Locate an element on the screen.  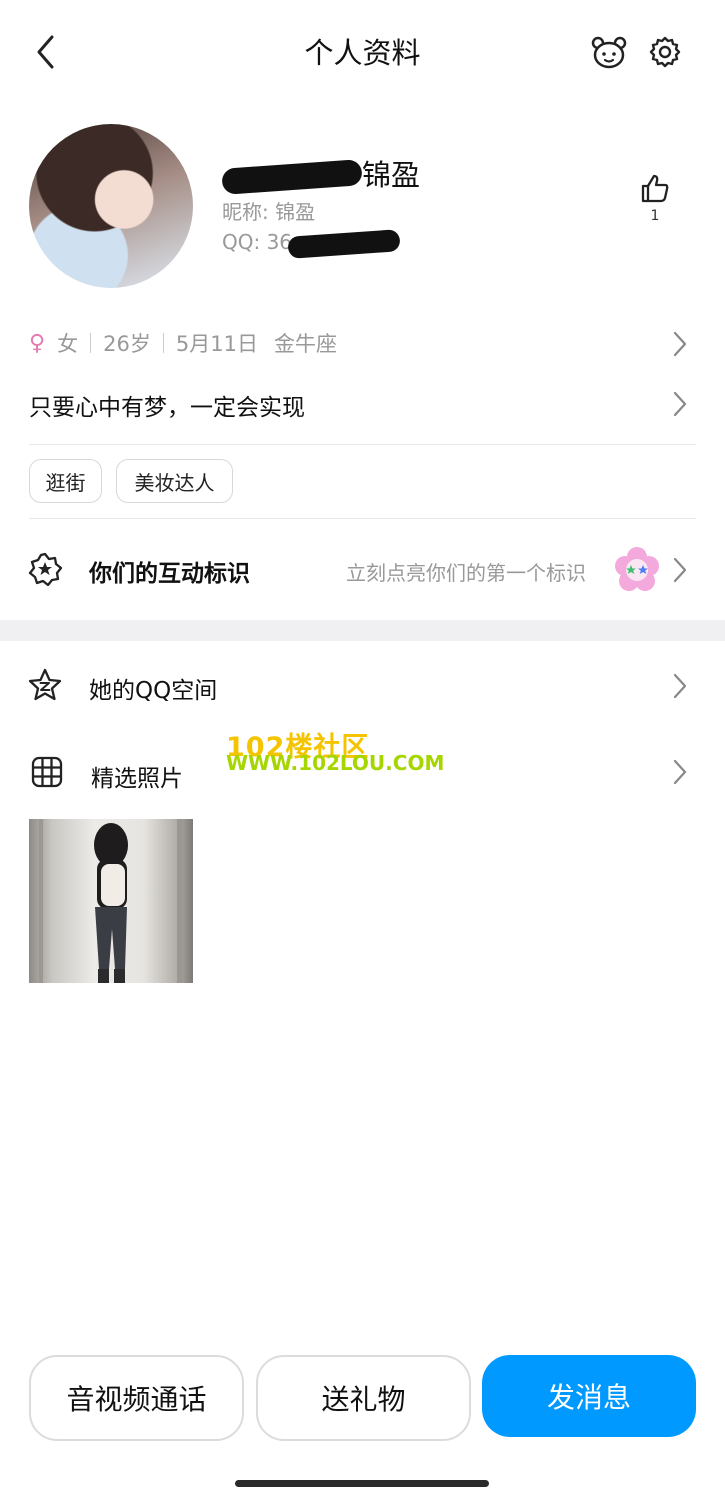
bear-face-icon is located at coordinates (609, 52).